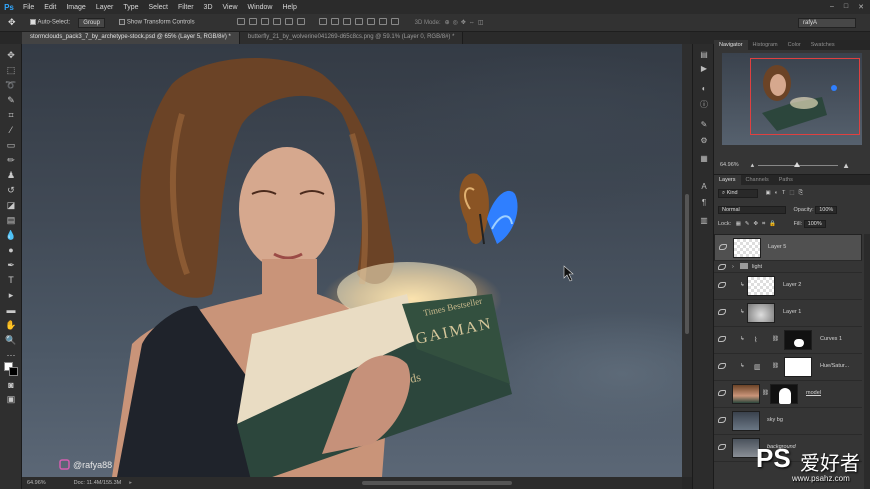 The image size is (870, 489). What do you see at coordinates (300, 21) in the screenshot?
I see `align-right-icon` at bounding box center [300, 21].